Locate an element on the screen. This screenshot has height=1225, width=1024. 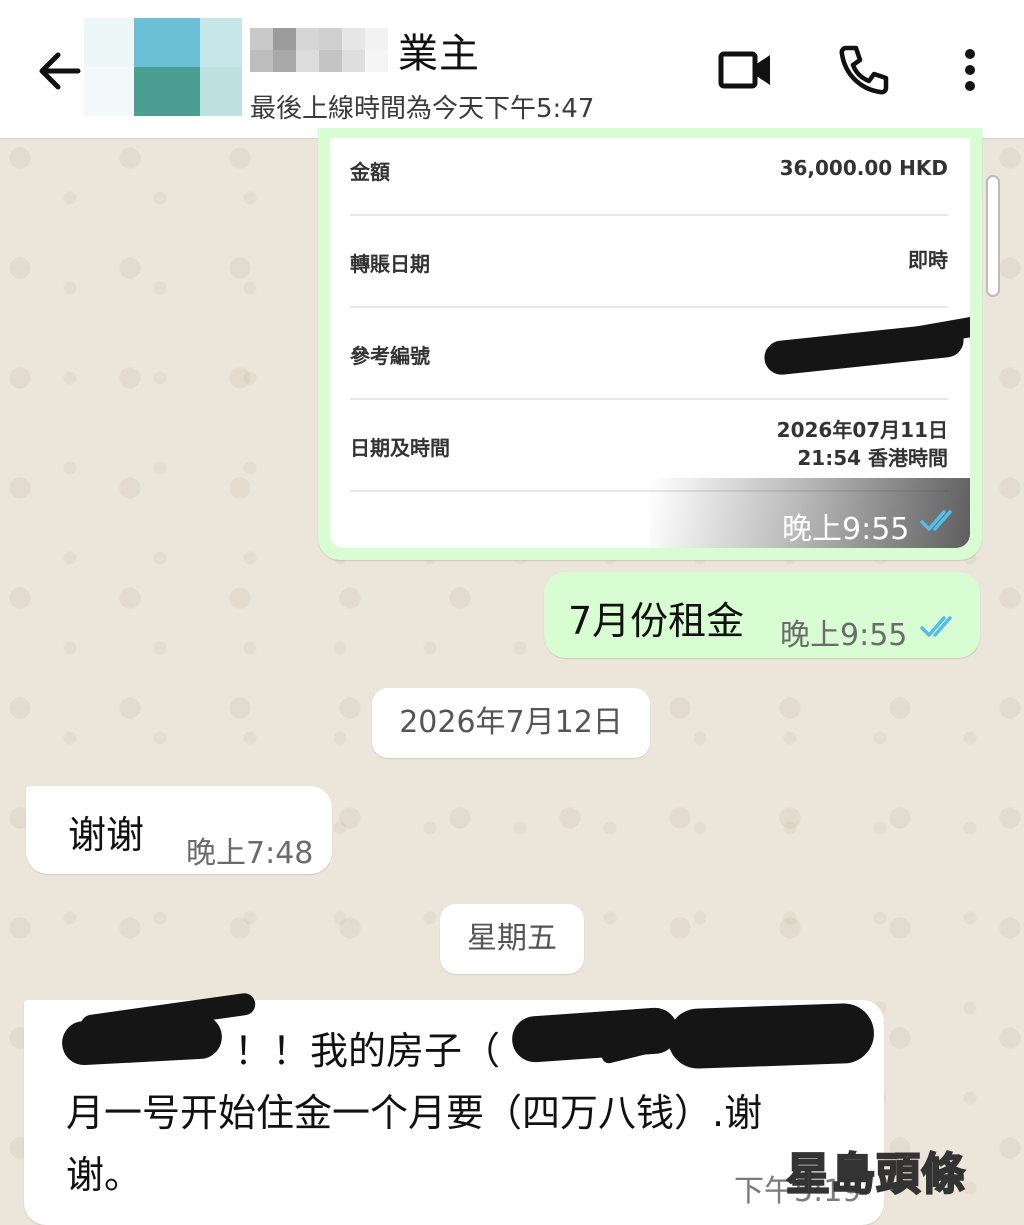
receipt-row-transfer-date: 轉賬日期 即時 is located at coordinates (649, 262).